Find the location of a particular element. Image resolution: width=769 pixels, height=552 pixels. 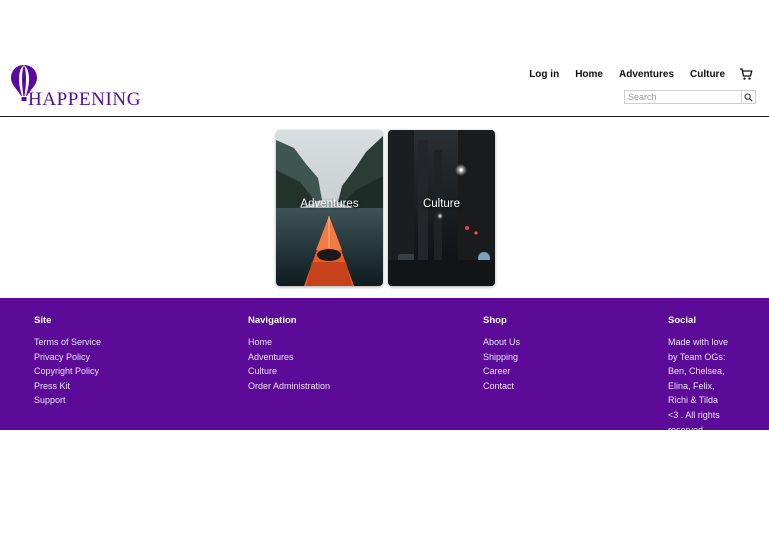

footer-credit-line: Made with love is located at coordinates (698, 342).